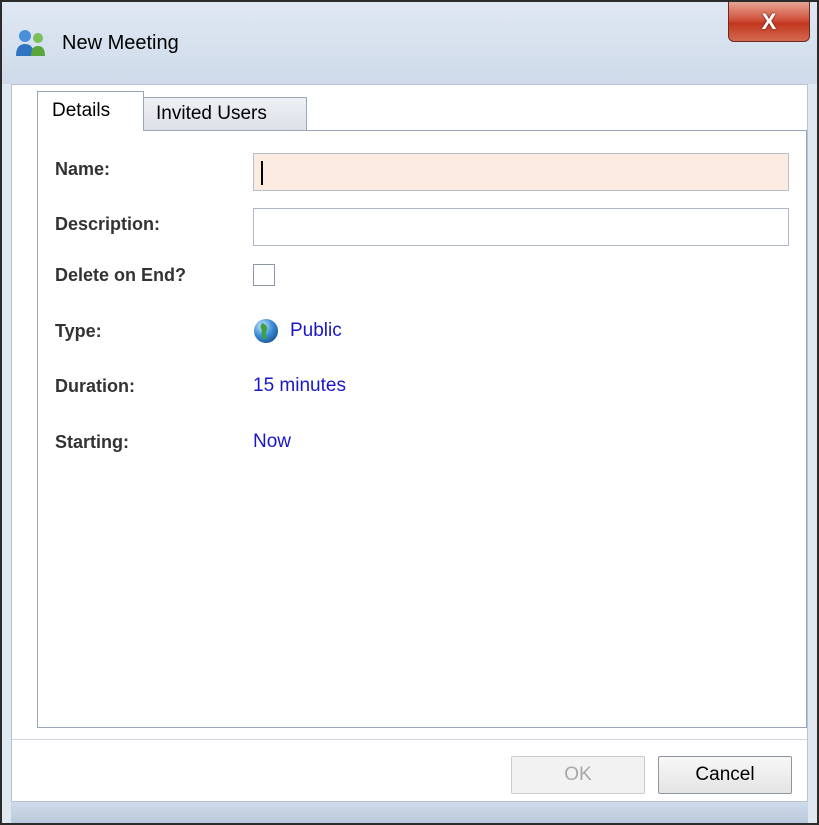 This screenshot has width=819, height=825. Describe the element at coordinates (78, 331) in the screenshot. I see `type-label: Type:` at that location.